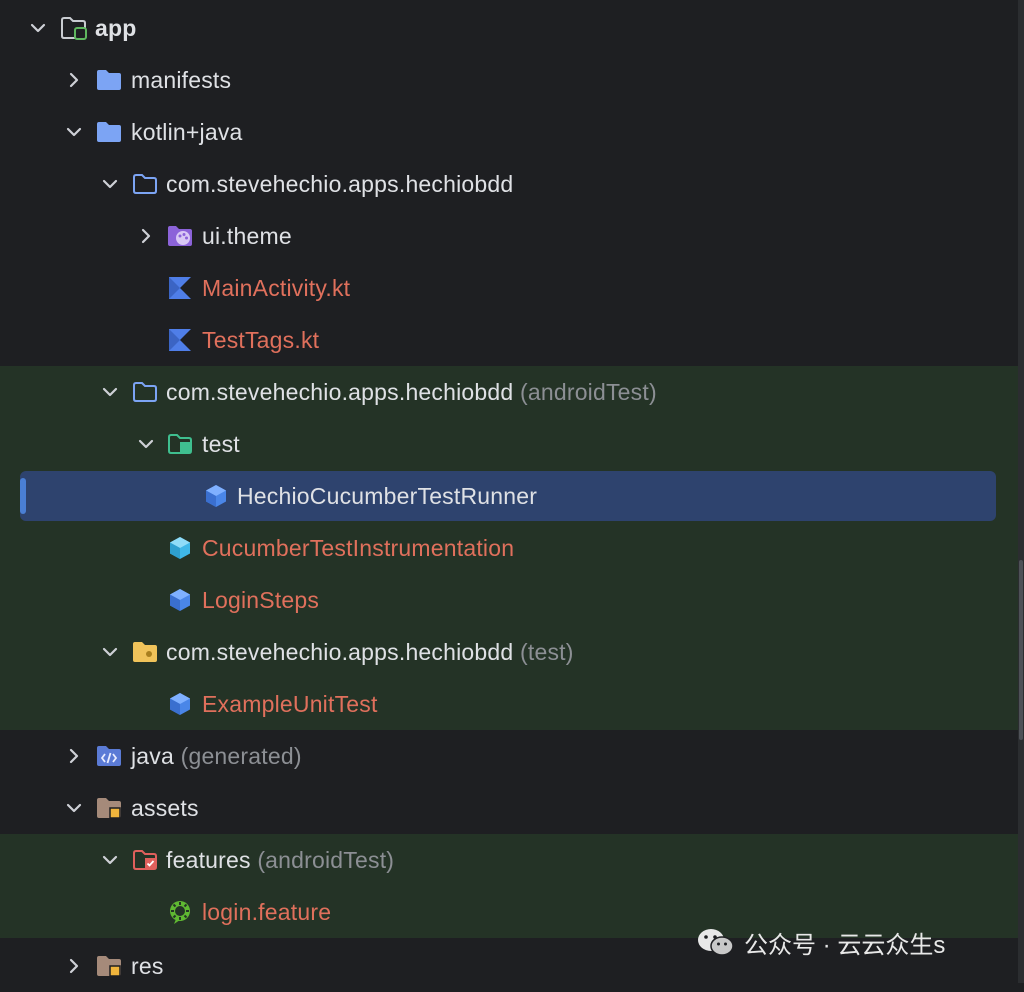 This screenshot has height=992, width=1024. I want to click on source-set-suffix: (generated), so click(241, 756).